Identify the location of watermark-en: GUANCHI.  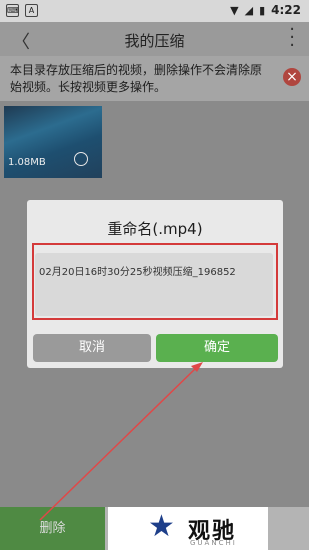
(213, 543).